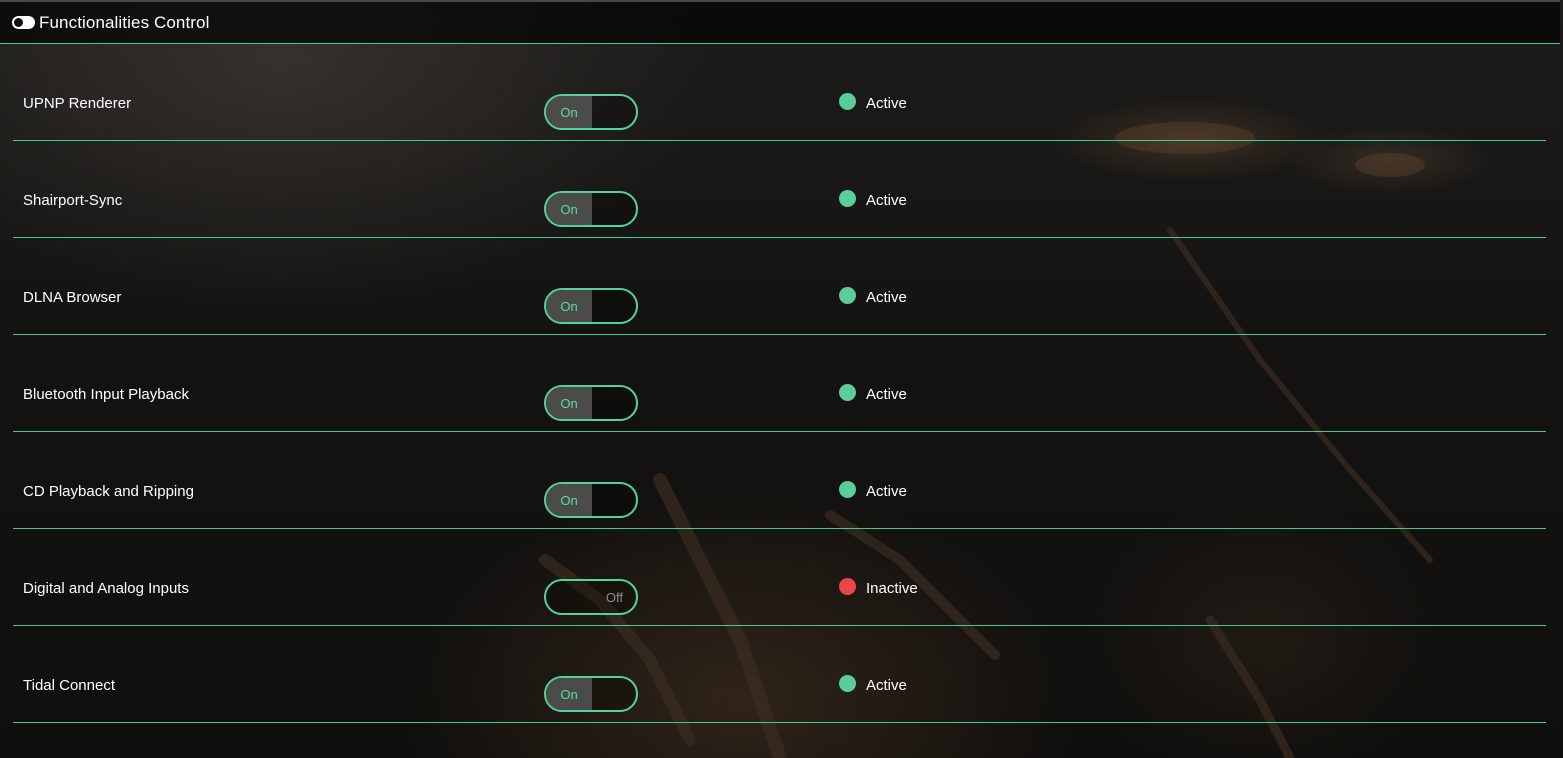 The width and height of the screenshot is (1563, 758). Describe the element at coordinates (591, 597) in the screenshot. I see `functionality-toggle: Off` at that location.